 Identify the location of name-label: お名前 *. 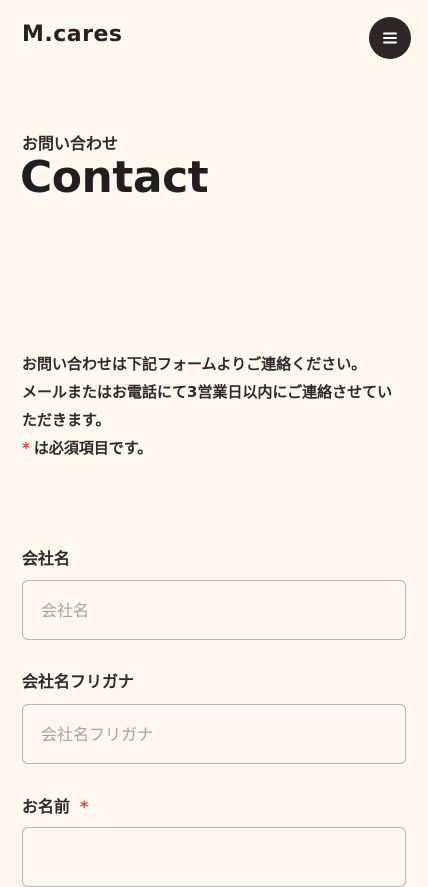
(55, 805).